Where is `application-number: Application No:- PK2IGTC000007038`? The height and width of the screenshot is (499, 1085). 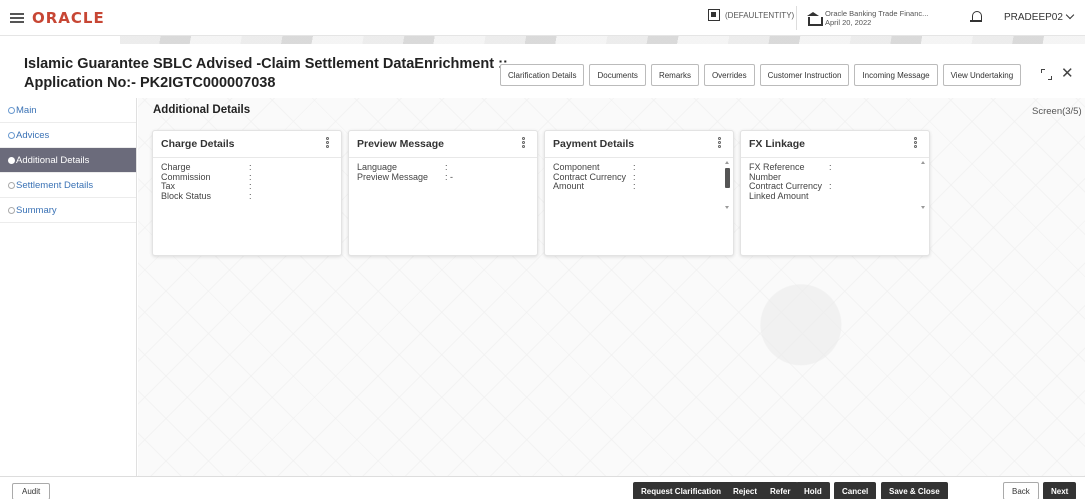 application-number: Application No:- PK2IGTC000007038 is located at coordinates (150, 83).